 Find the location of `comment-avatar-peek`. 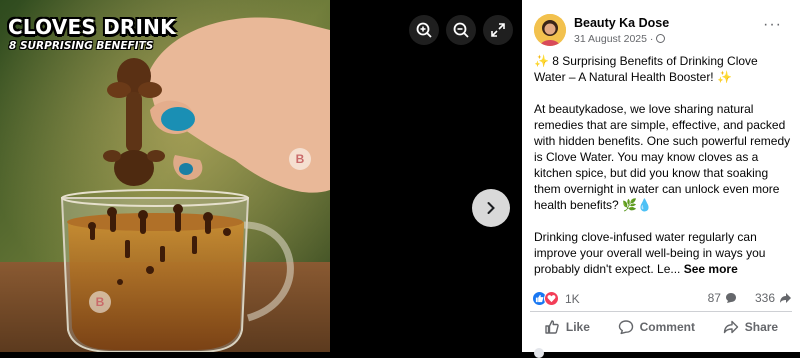

comment-avatar-peek is located at coordinates (539, 353).